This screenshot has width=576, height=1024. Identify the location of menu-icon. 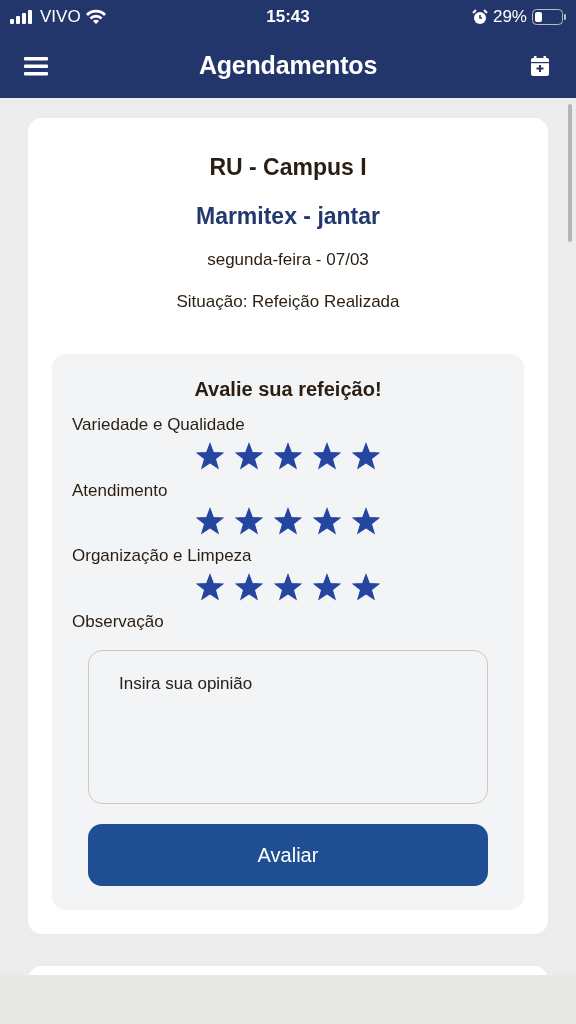
(36, 66).